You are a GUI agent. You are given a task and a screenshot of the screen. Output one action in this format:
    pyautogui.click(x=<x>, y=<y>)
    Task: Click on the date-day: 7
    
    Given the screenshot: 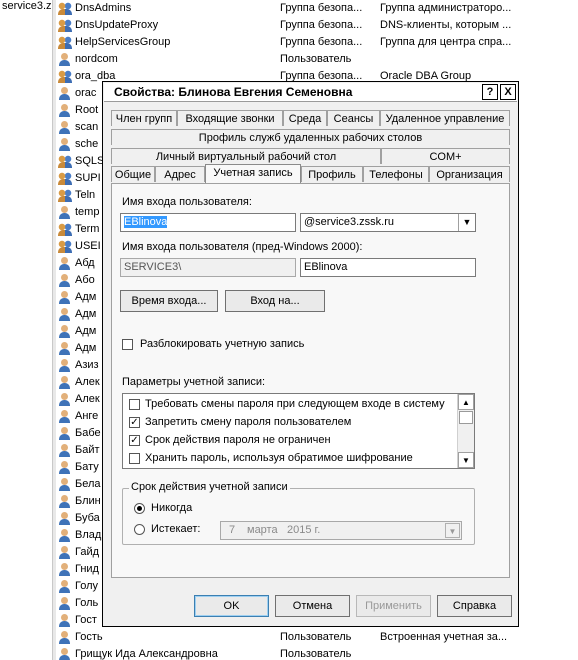 What is the action you would take?
    pyautogui.click(x=232, y=530)
    